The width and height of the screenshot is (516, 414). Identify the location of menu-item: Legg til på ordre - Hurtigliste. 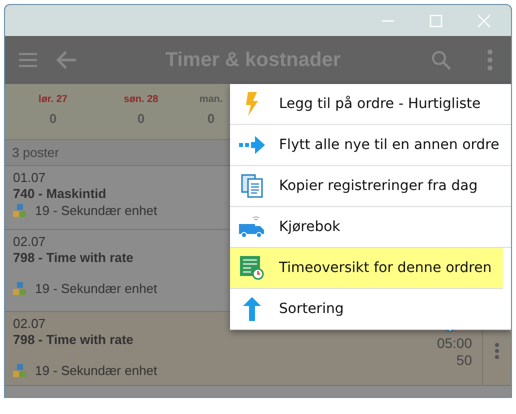
(370, 104).